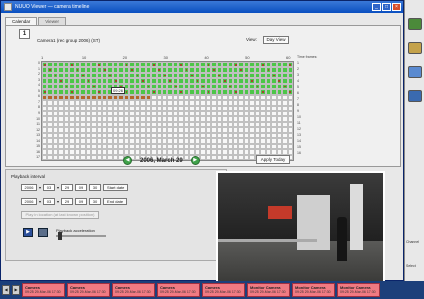  What do you see at coordinates (307, 57) in the screenshot?
I see `timeframe-label: Time frames:` at bounding box center [307, 57].